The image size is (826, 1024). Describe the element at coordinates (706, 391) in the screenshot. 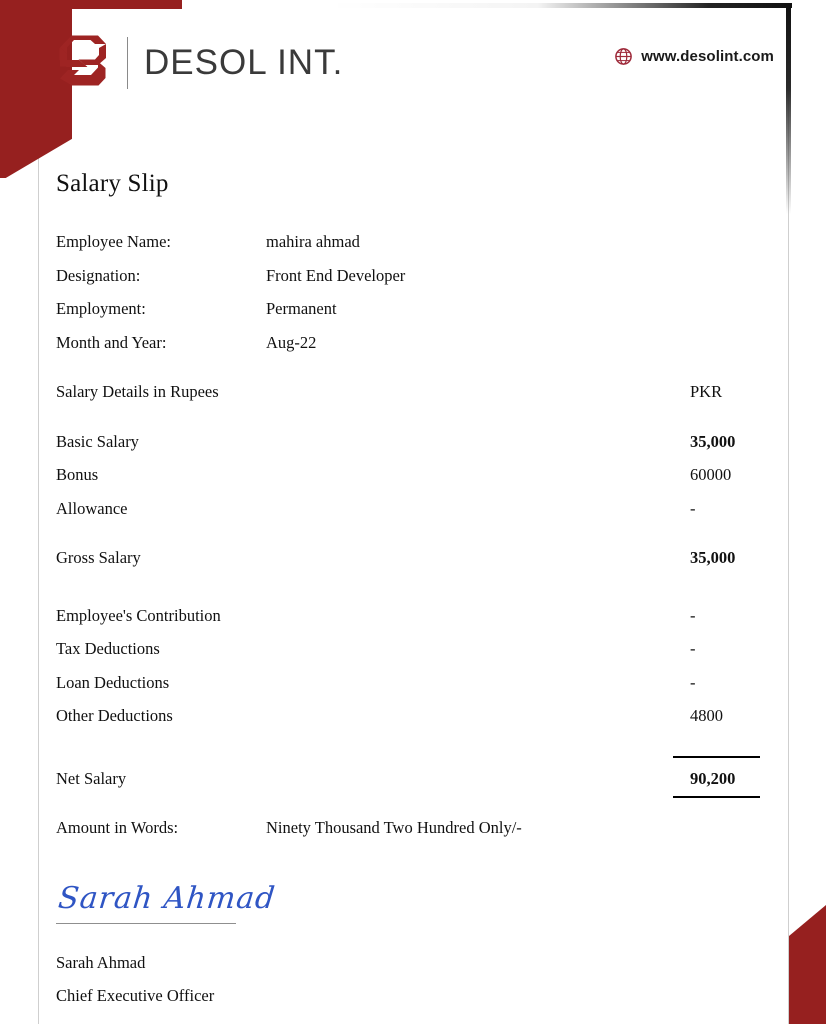

I see `currency-label: PKR` at that location.